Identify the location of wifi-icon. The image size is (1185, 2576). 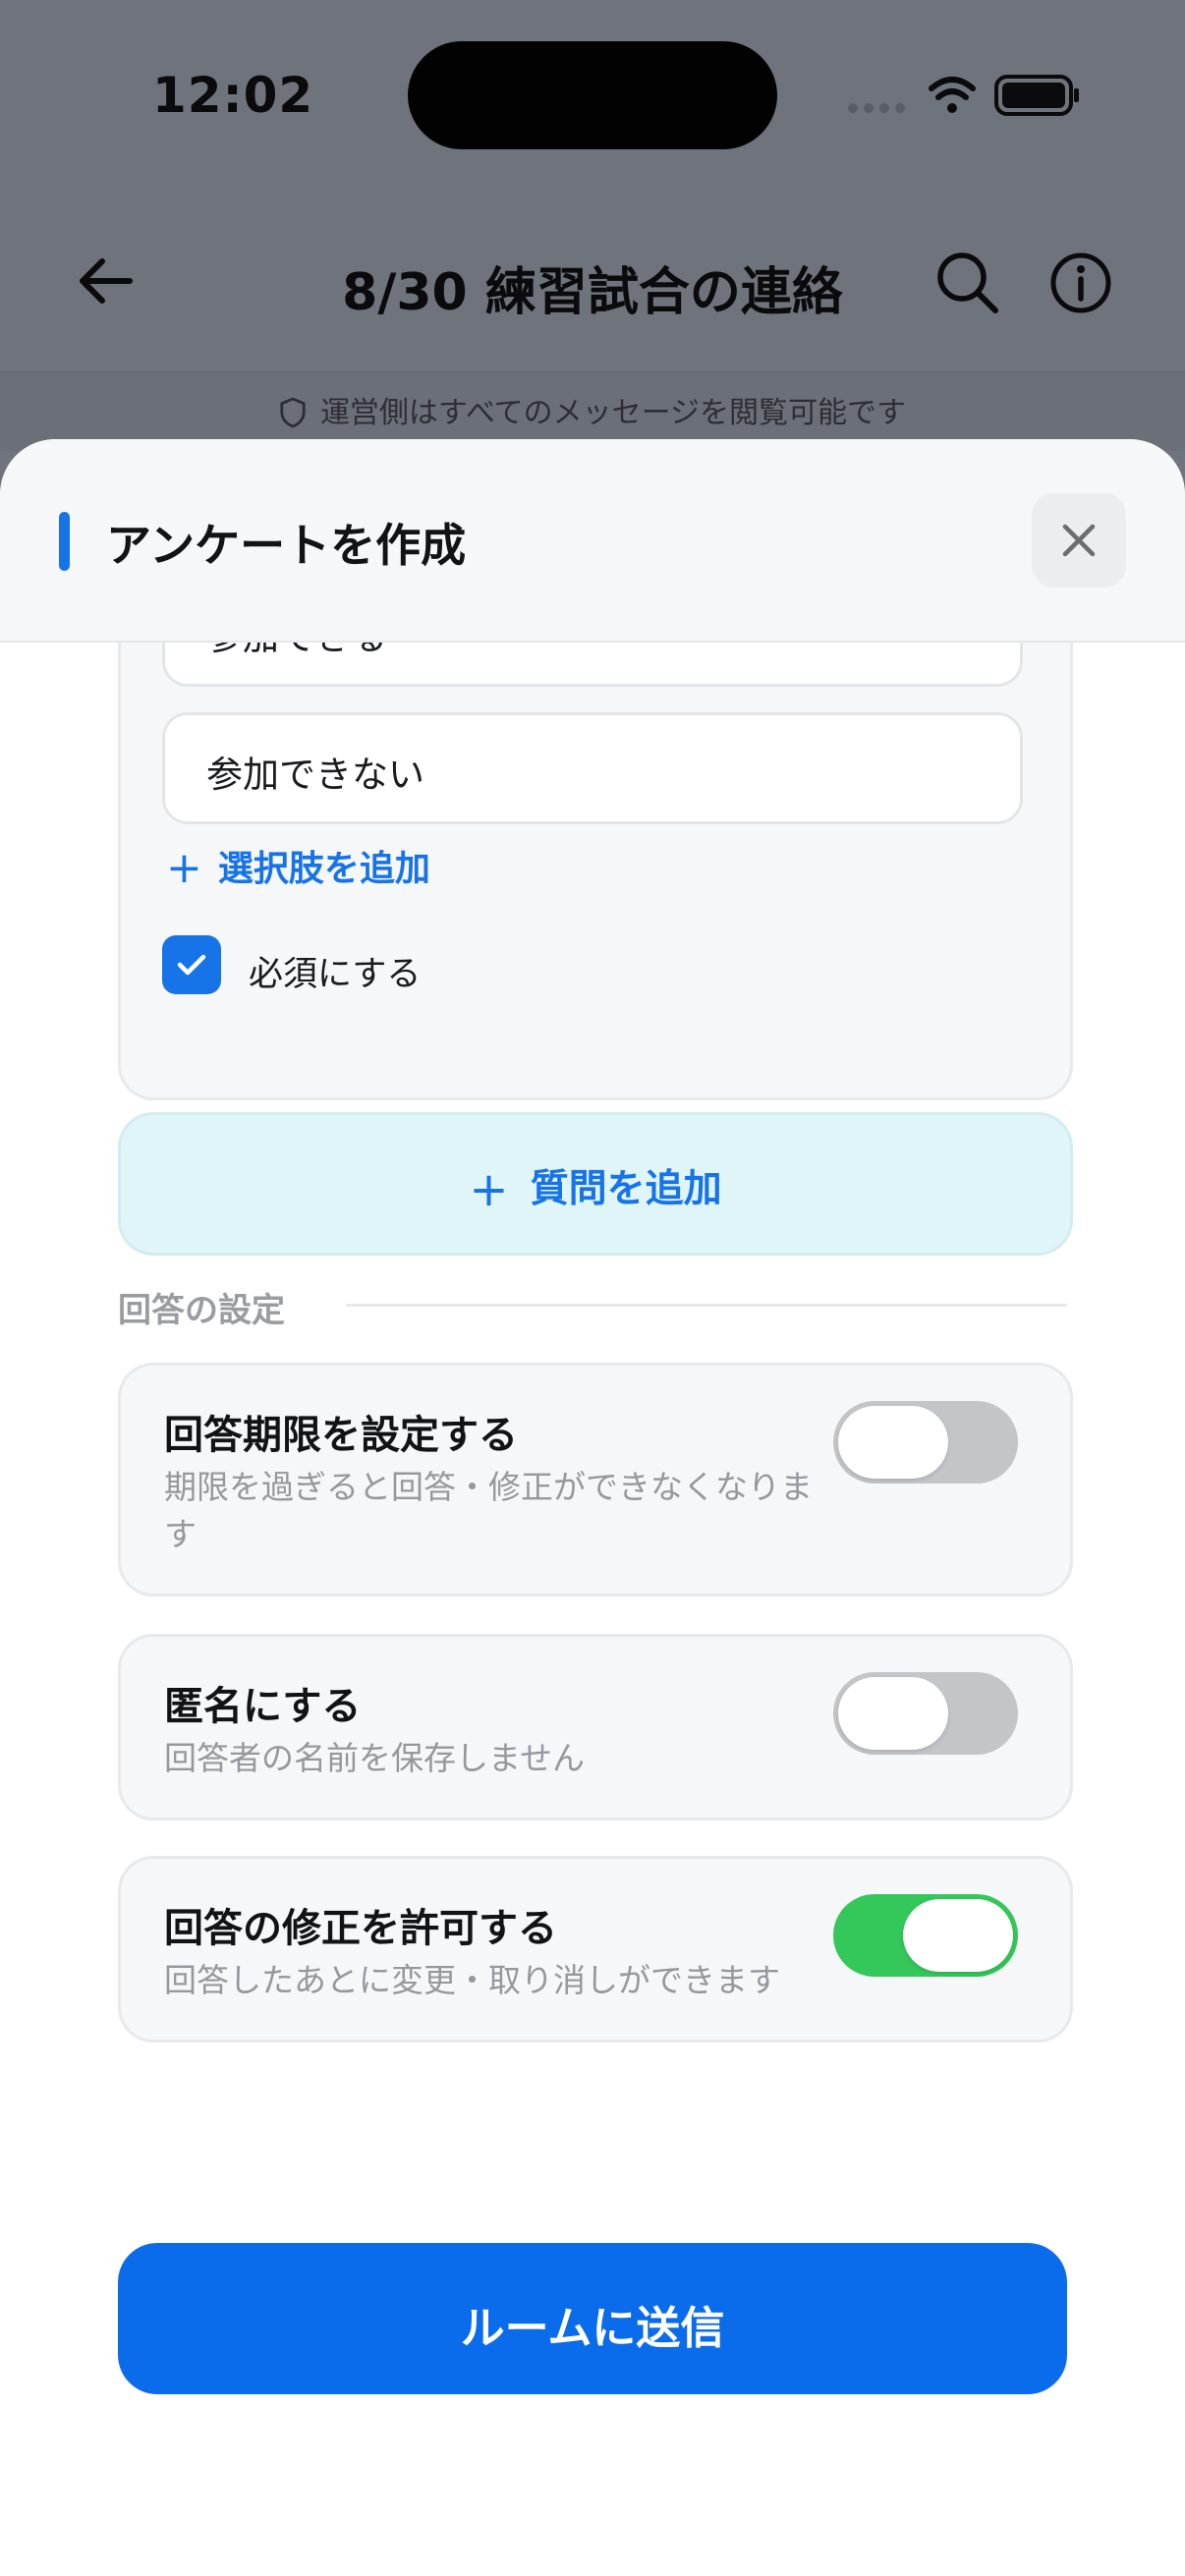
(953, 88).